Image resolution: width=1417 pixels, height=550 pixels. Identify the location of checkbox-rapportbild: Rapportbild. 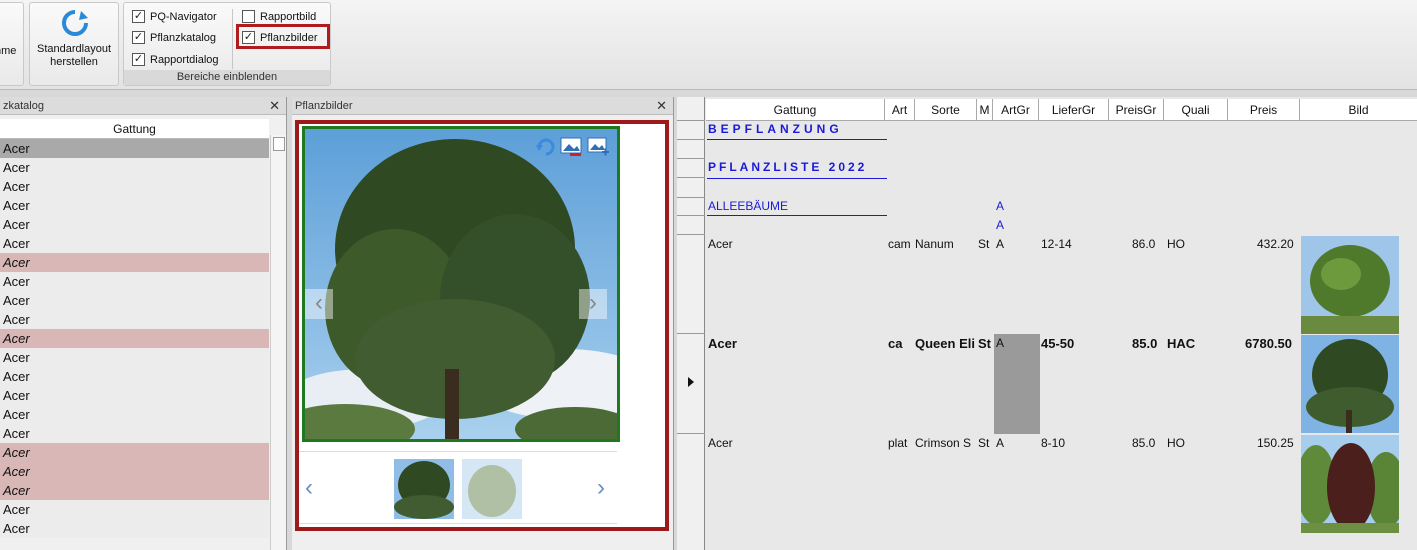
(279, 16).